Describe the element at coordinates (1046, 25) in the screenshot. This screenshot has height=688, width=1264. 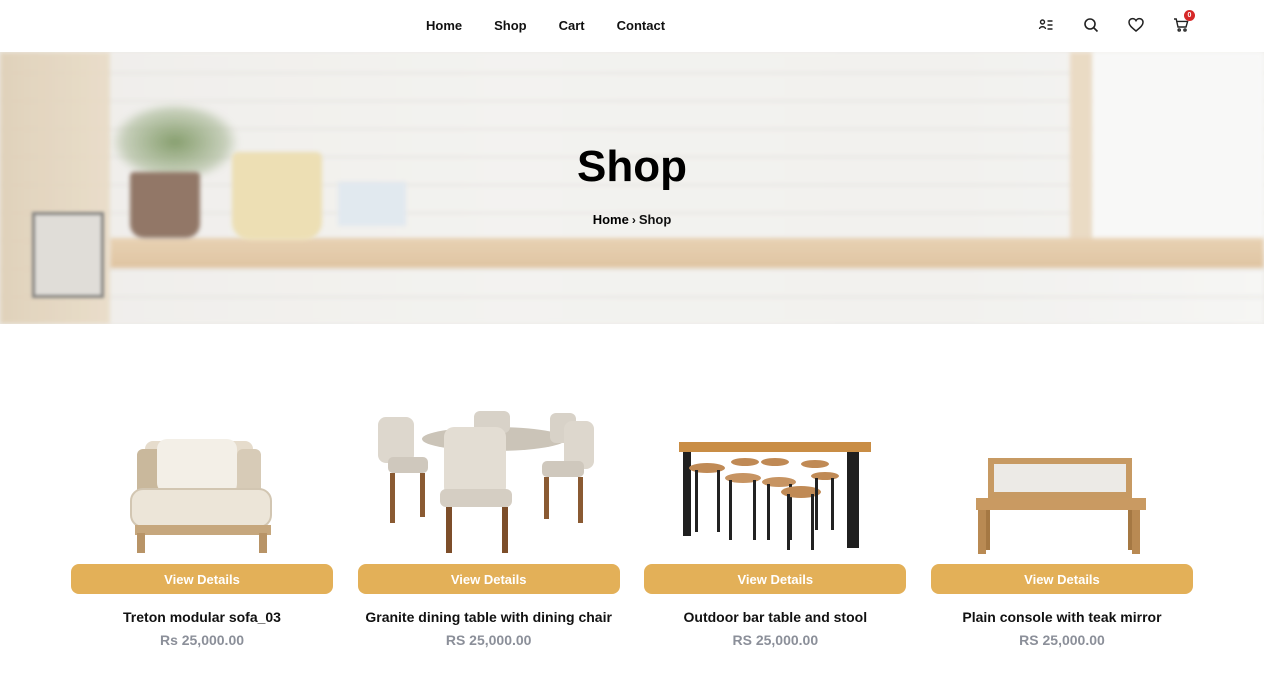
I see `account-icon` at that location.